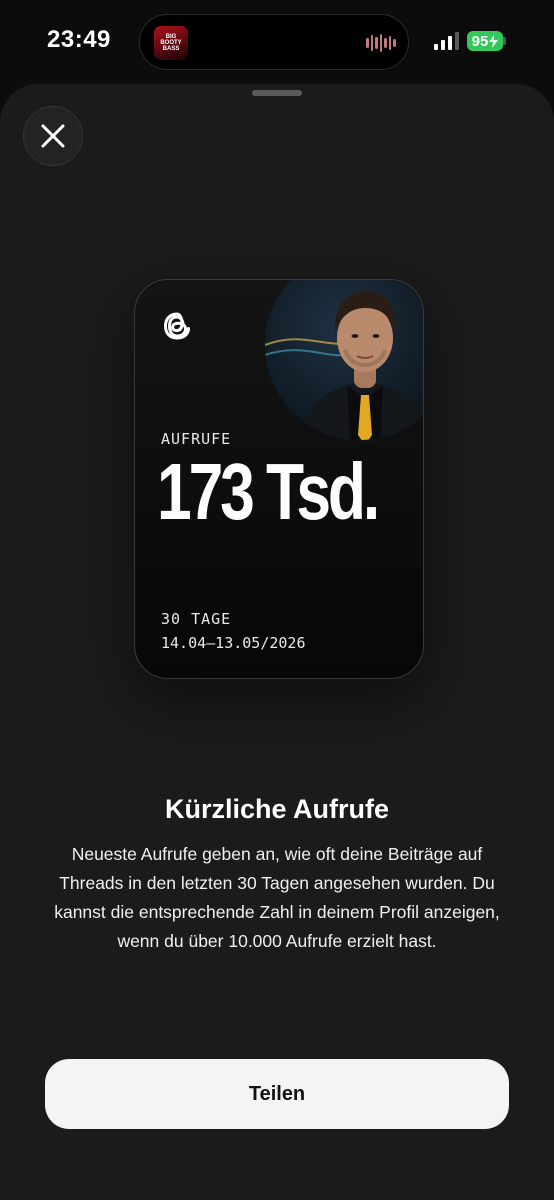  What do you see at coordinates (274, 42) in the screenshot?
I see `dynamic-island: BIG BOOTY BASS` at bounding box center [274, 42].